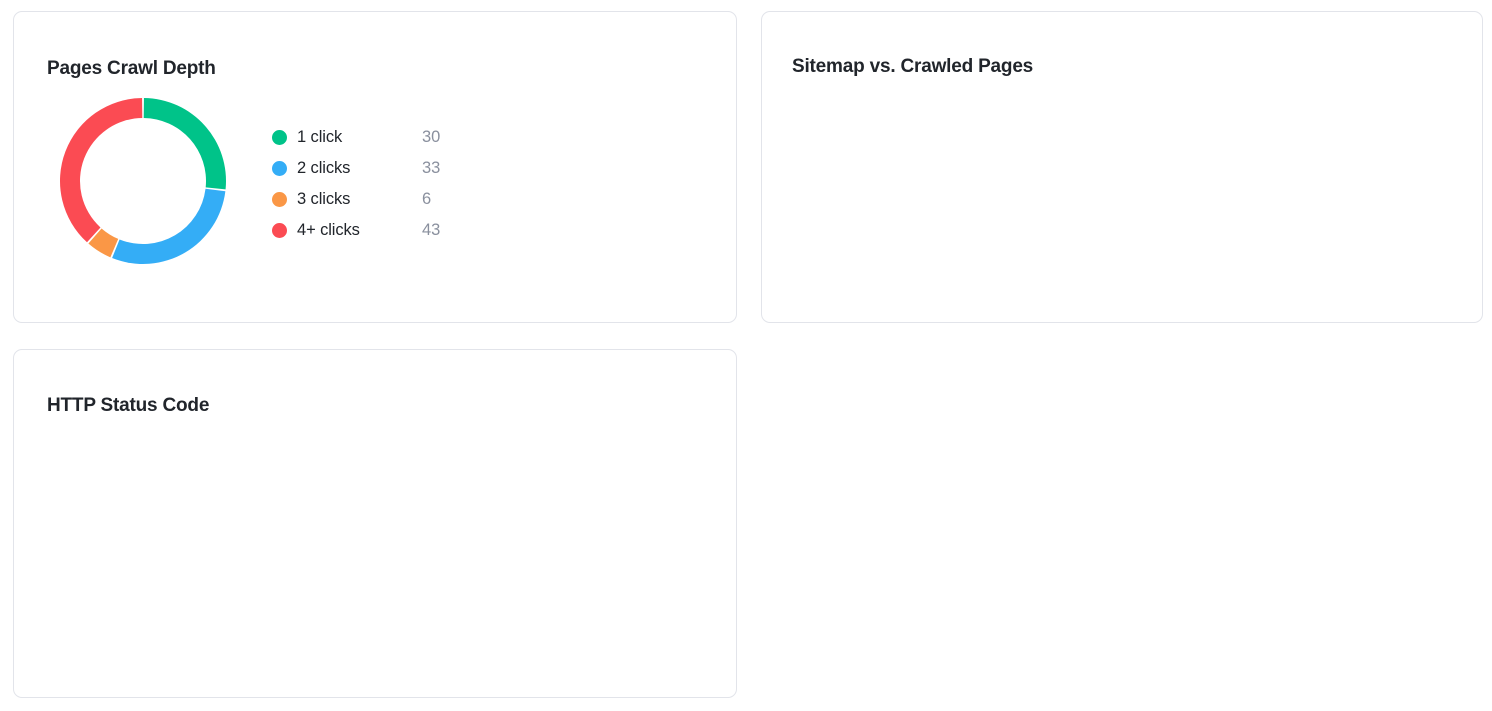  What do you see at coordinates (427, 199) in the screenshot?
I see `legend-item-value: 6` at bounding box center [427, 199].